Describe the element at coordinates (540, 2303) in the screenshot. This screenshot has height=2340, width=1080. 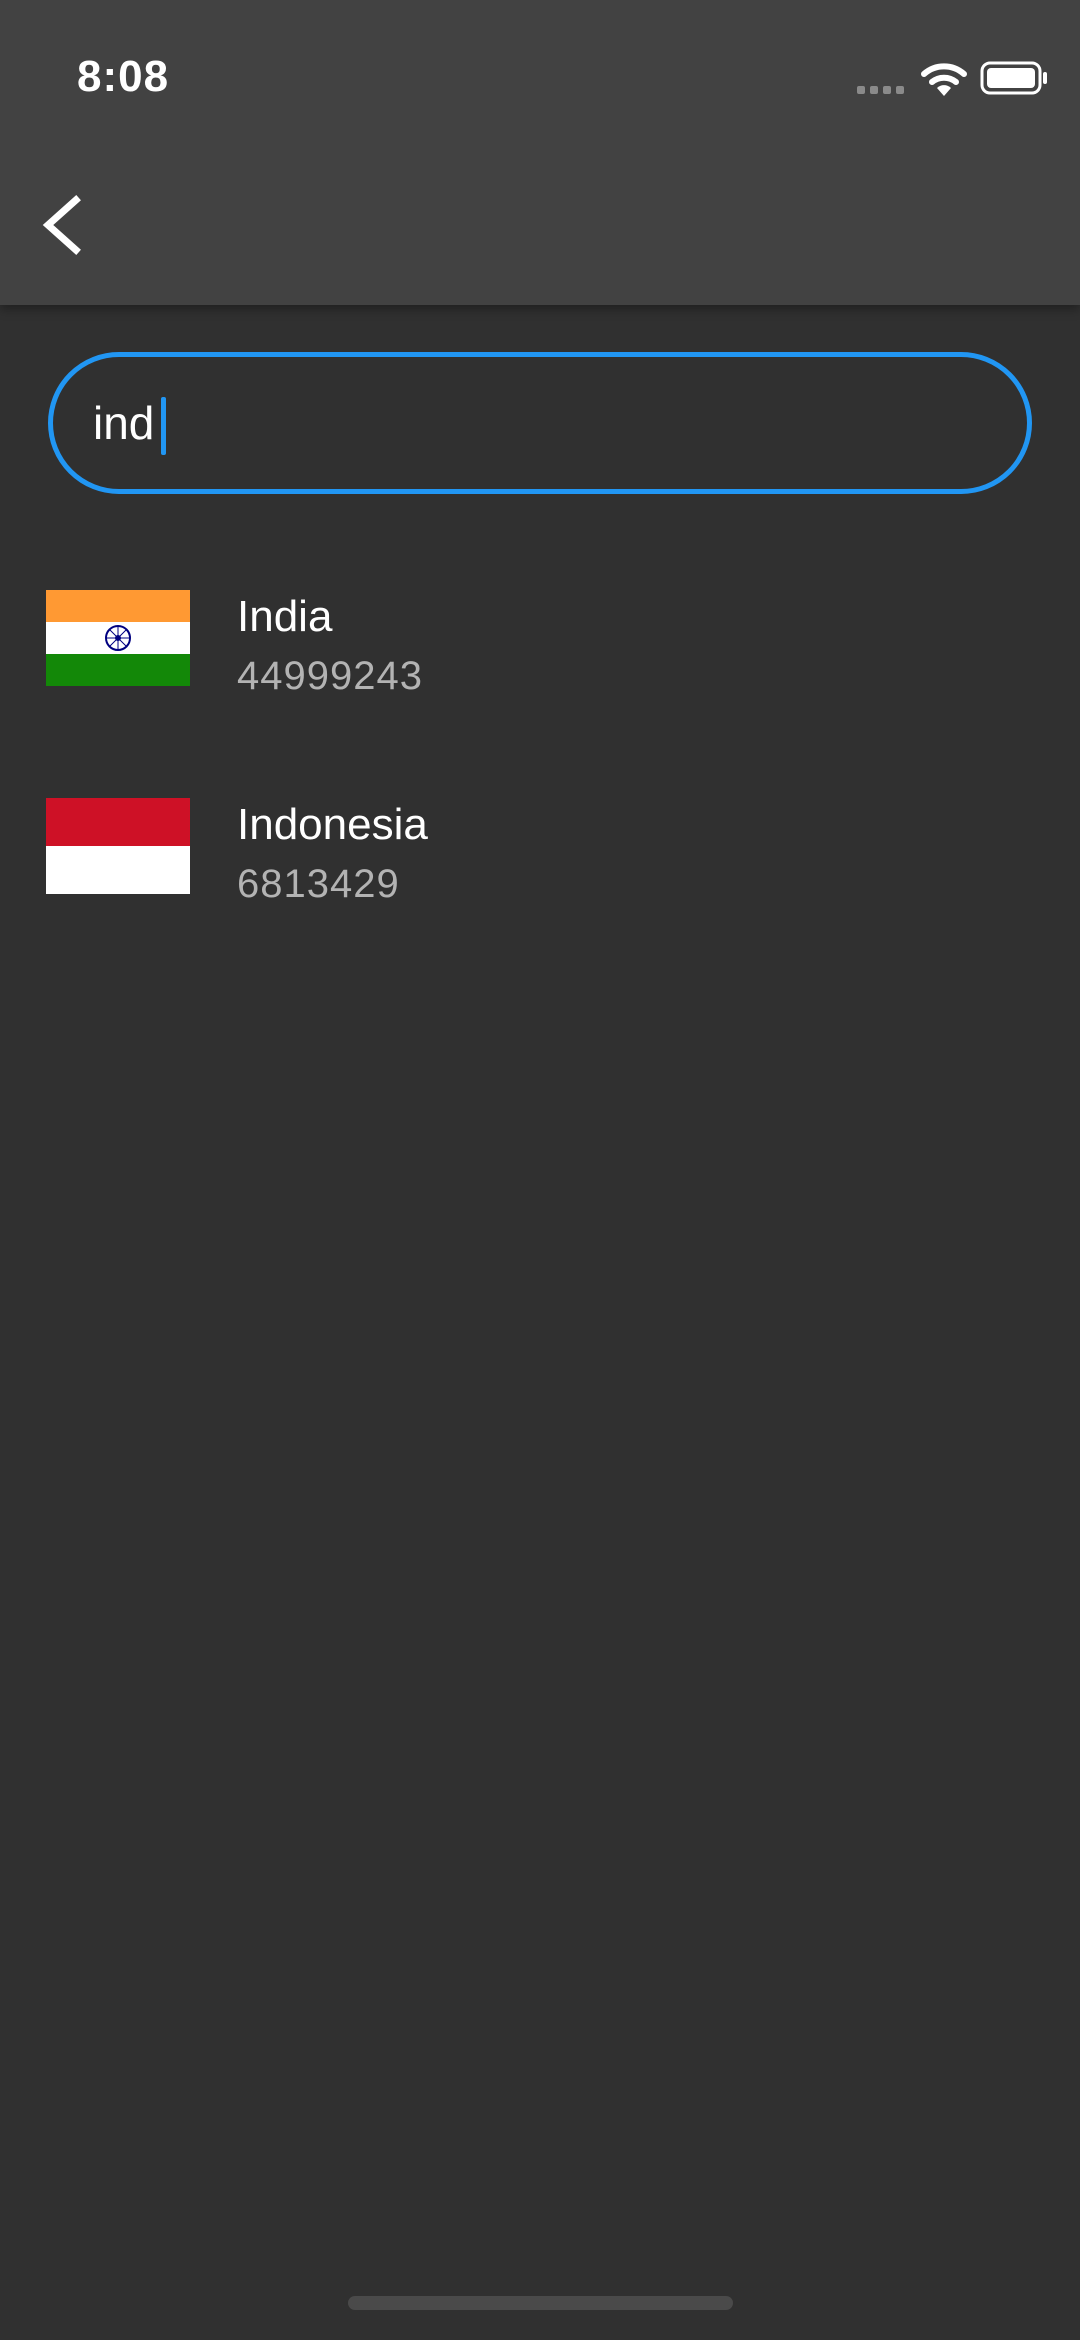
I see `home-indicator` at that location.